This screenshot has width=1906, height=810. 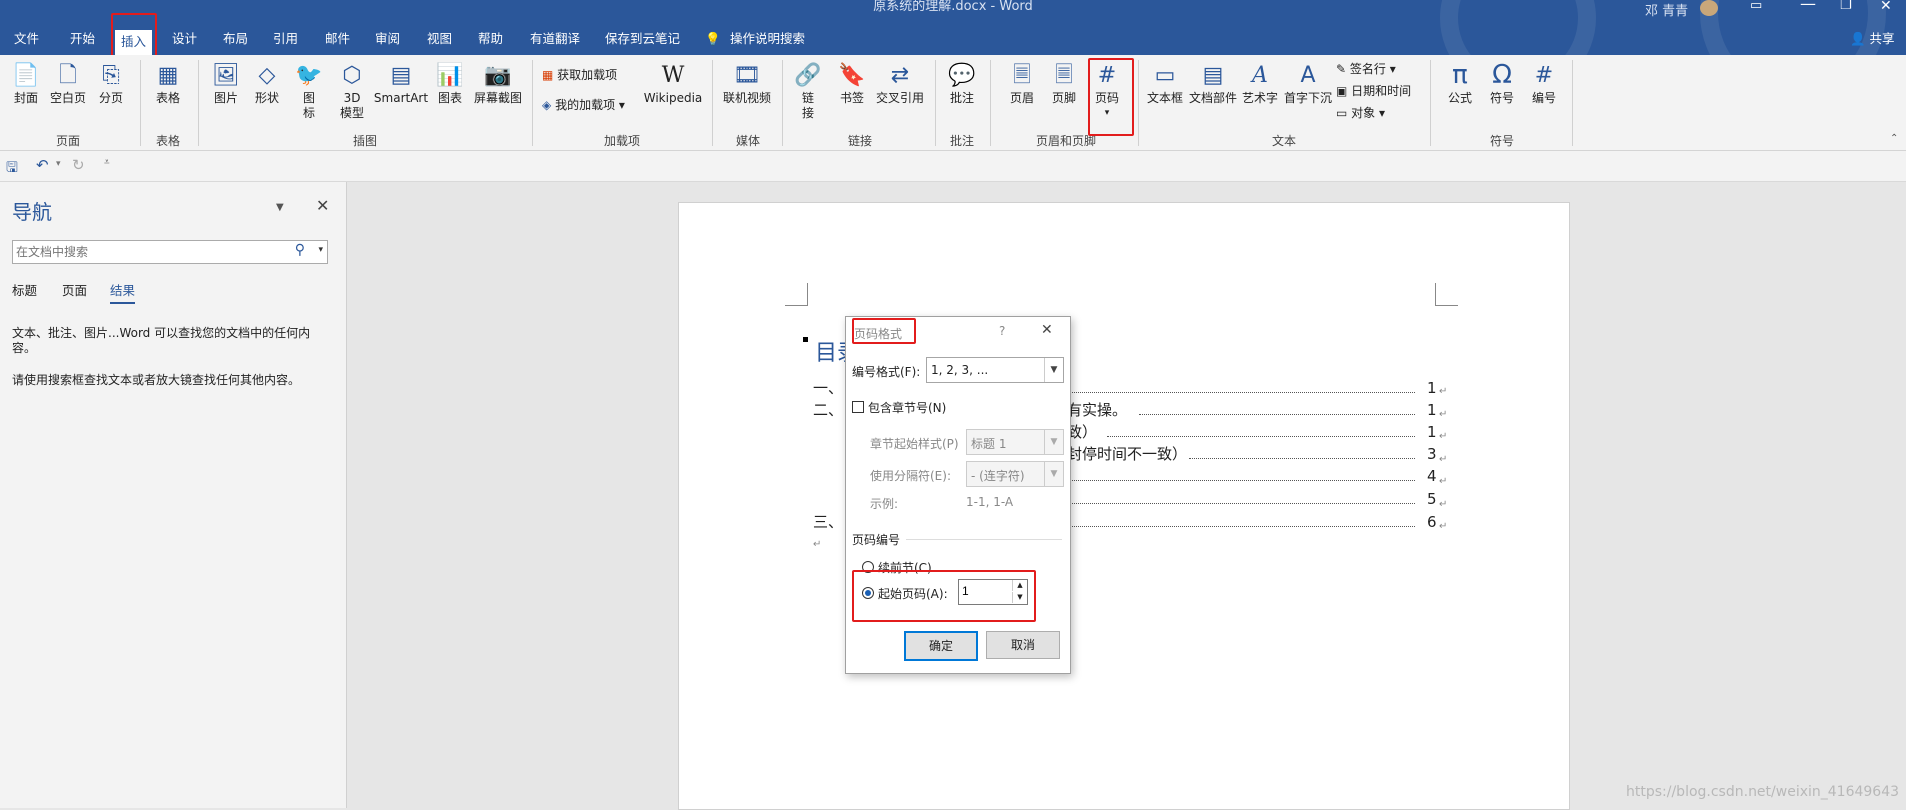 I want to click on ribbon-display-icon: ▭, so click(x=1756, y=6).